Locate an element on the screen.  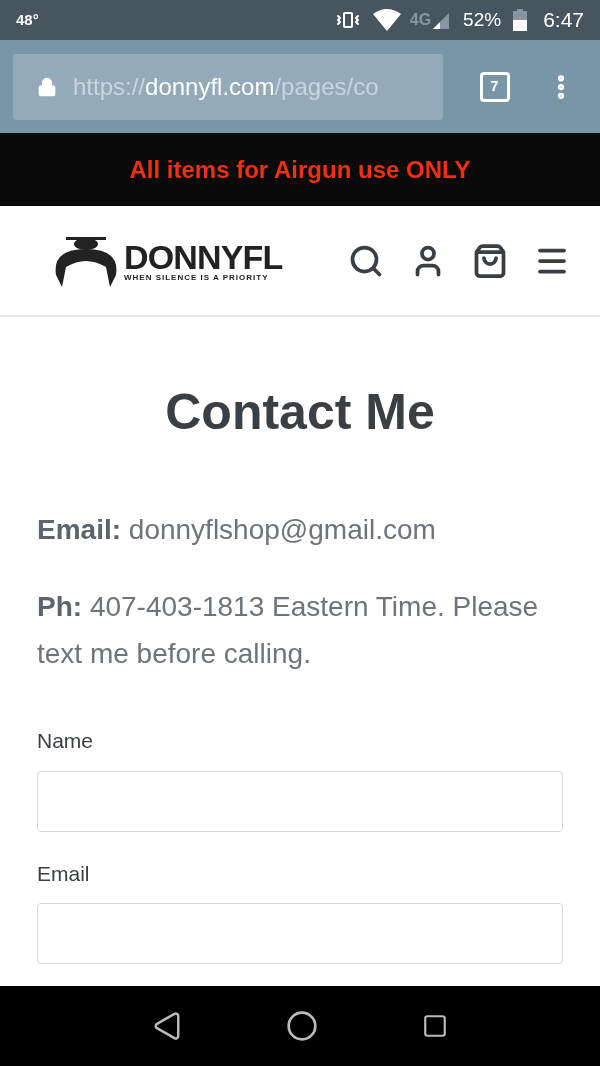
brand-logo: DONNYFL WHEN SILENCE IS A PRIORITY is located at coordinates (167, 260).